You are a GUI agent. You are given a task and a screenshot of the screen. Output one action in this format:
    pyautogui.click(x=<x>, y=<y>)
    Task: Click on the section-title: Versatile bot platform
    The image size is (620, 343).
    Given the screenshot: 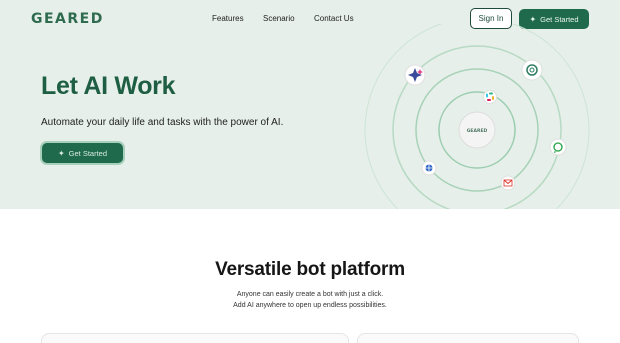 What is the action you would take?
    pyautogui.click(x=310, y=269)
    